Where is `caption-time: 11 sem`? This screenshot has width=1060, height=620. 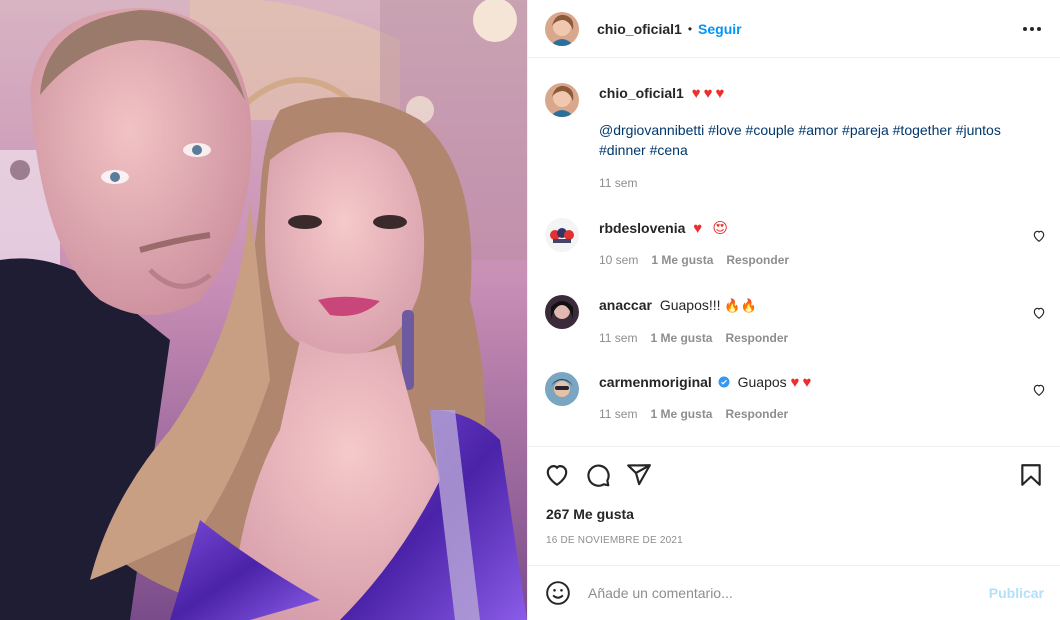 caption-time: 11 sem is located at coordinates (618, 183).